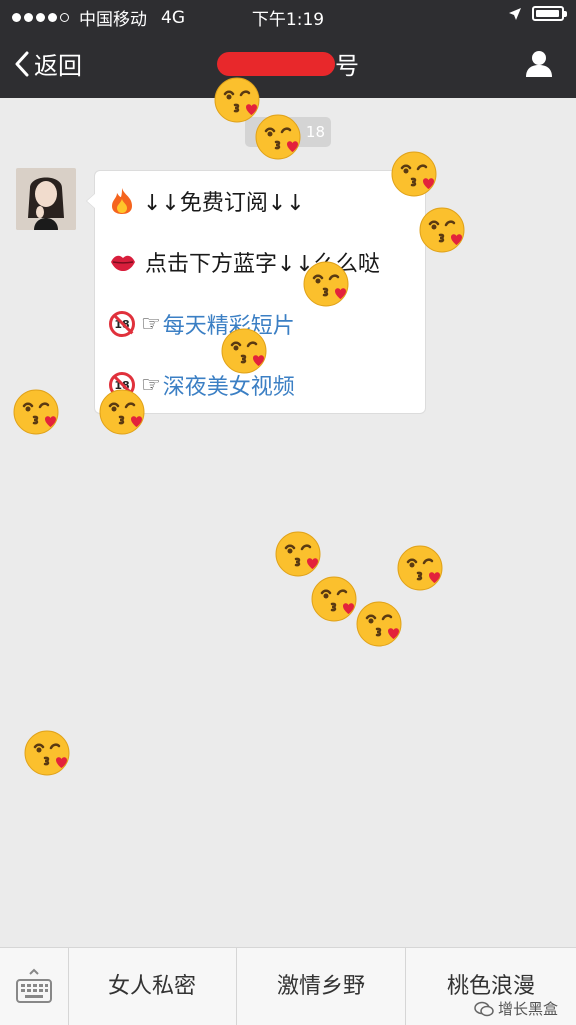 This screenshot has height=1025, width=576. I want to click on avatar, so click(46, 199).